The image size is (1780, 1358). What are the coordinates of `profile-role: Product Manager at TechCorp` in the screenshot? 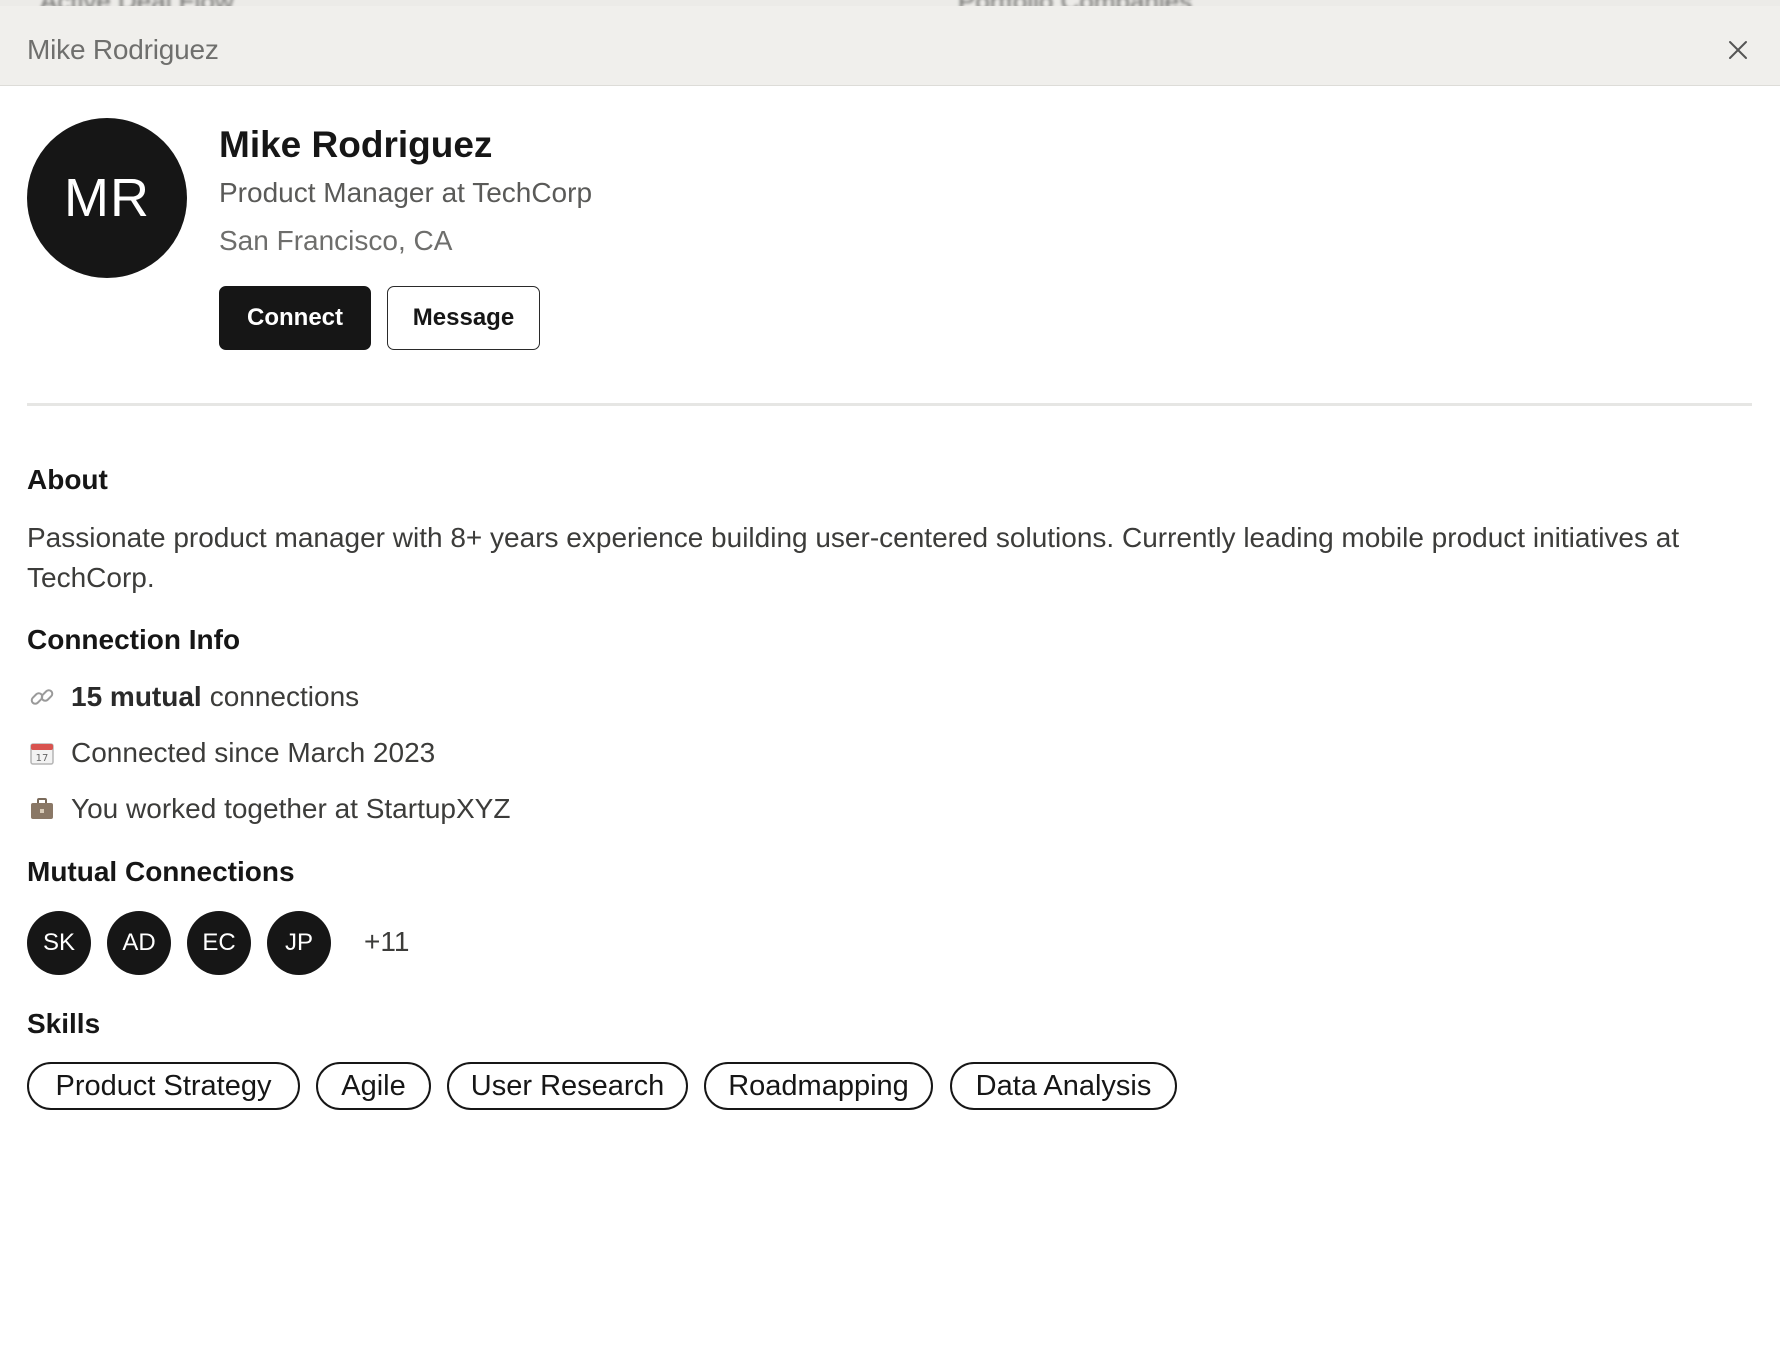 It's located at (406, 192).